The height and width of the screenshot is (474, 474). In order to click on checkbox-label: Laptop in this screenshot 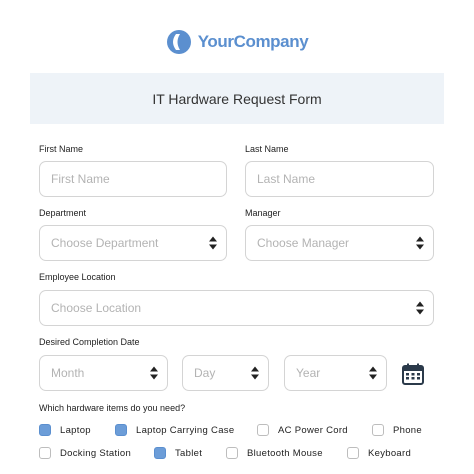, I will do `click(75, 430)`.